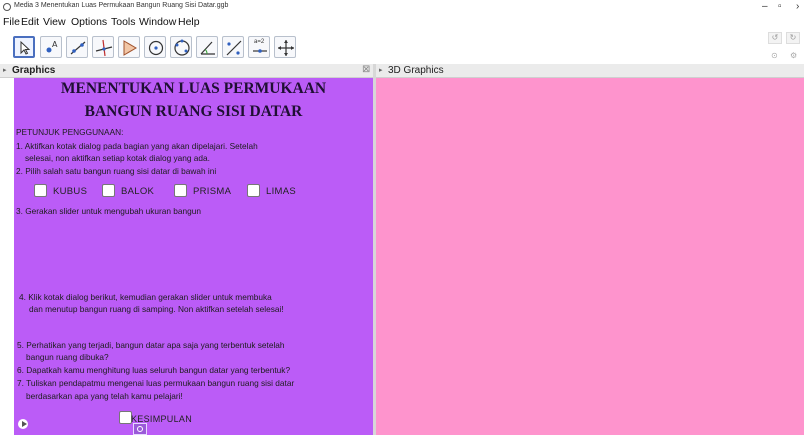 This screenshot has height=435, width=804. What do you see at coordinates (253, 190) in the screenshot?
I see `checkbox-limas` at bounding box center [253, 190].